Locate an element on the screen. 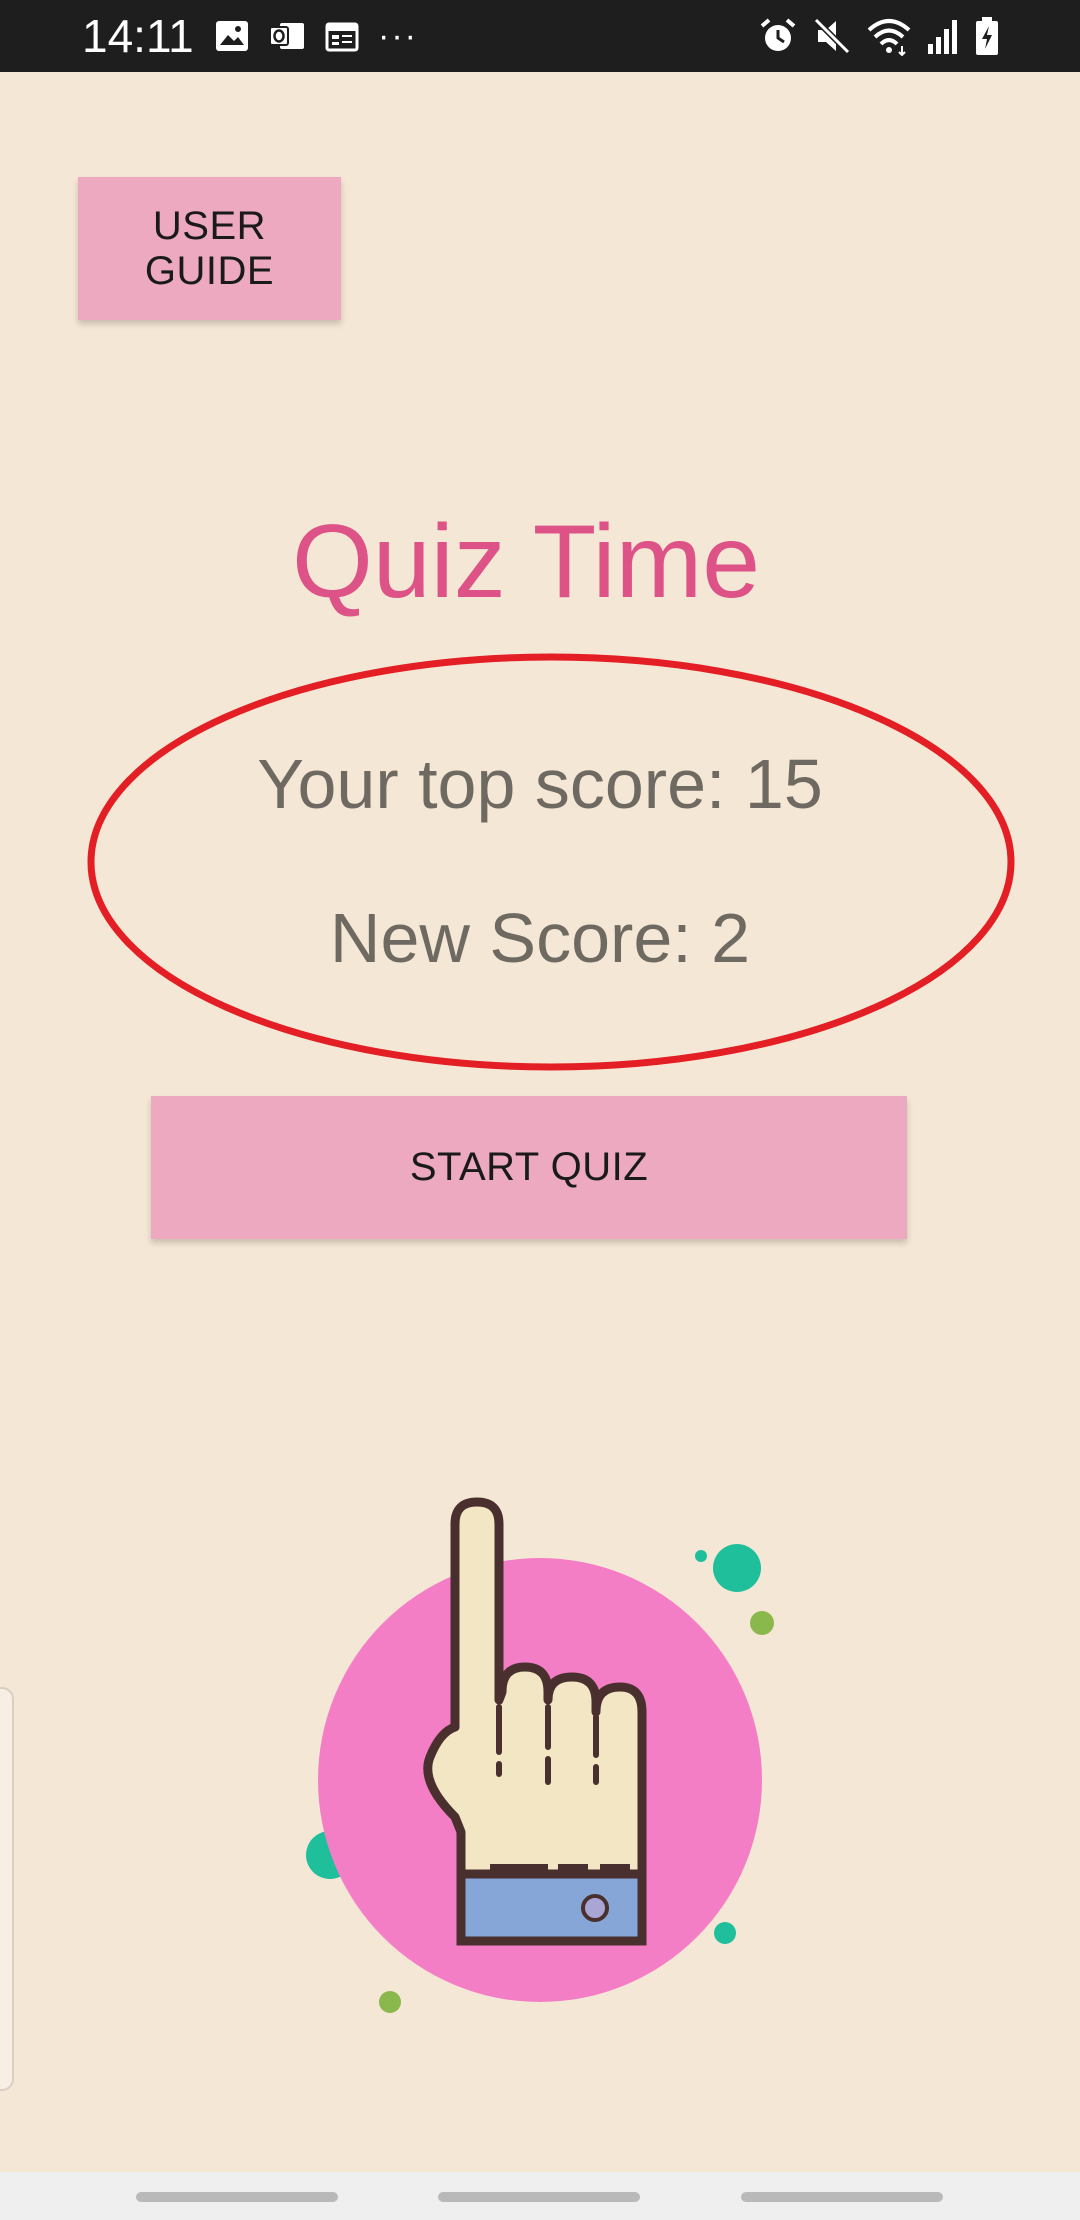  new-score-text: New Score: 2 is located at coordinates (540, 938).